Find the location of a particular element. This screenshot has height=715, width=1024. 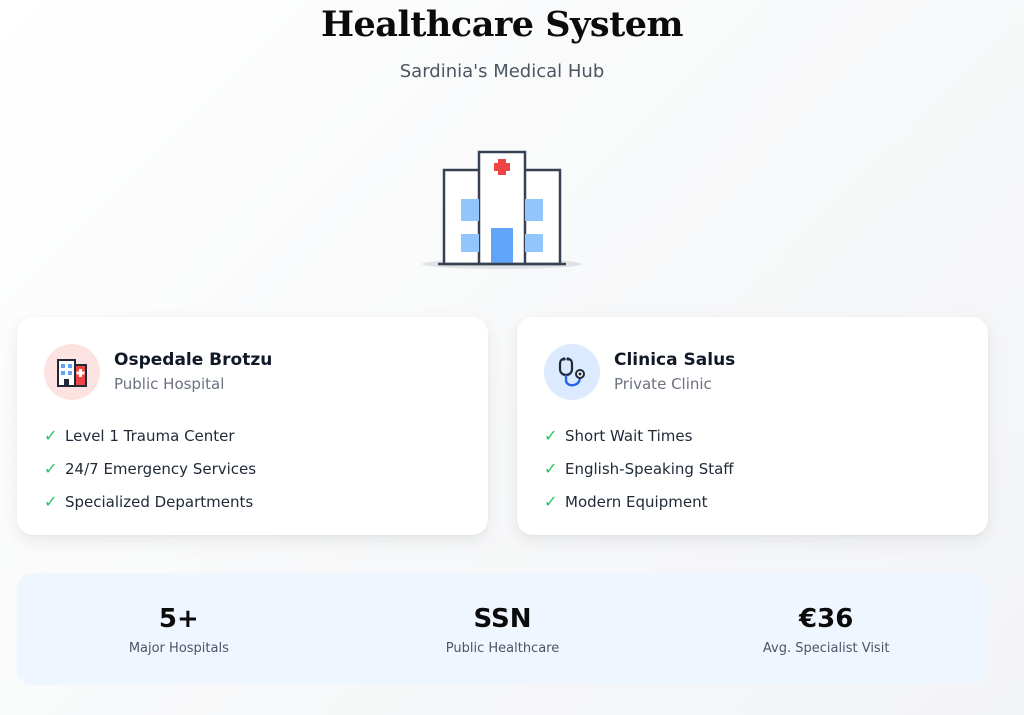

stat-label: Major Hospitals is located at coordinates (178, 648).